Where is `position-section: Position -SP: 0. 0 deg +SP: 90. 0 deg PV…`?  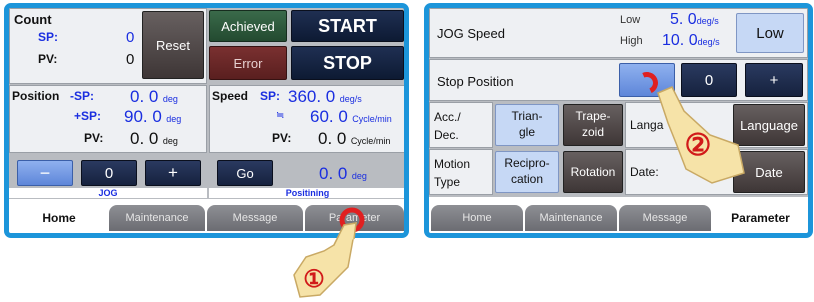 position-section: Position -SP: 0. 0 deg +SP: 90. 0 deg PV… is located at coordinates (108, 119).